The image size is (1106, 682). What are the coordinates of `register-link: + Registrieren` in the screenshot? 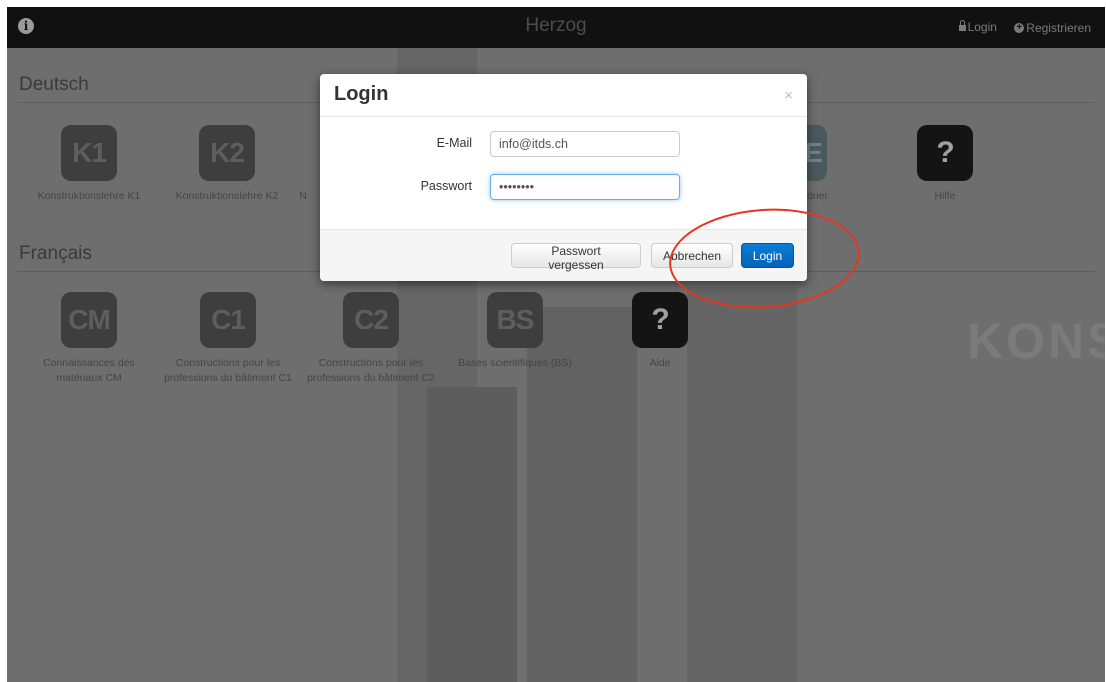 It's located at (1052, 28).